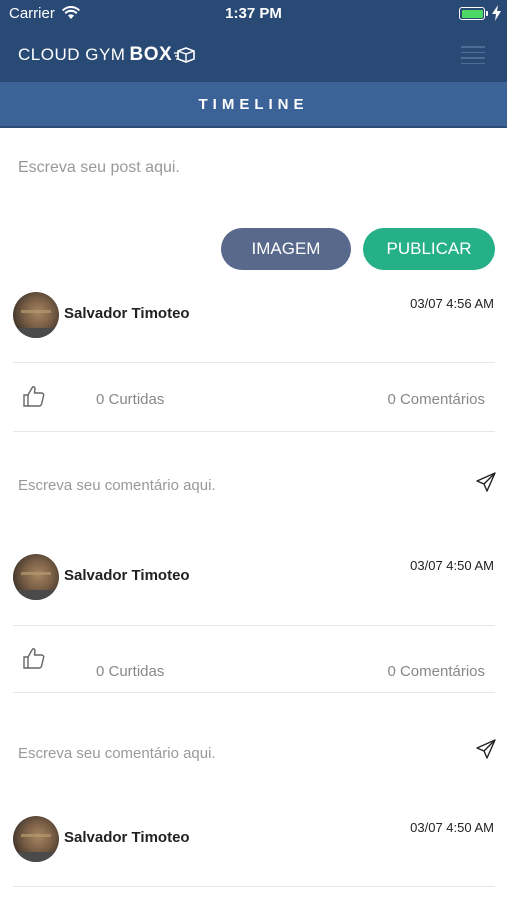 The image size is (507, 900). Describe the element at coordinates (151, 54) in the screenshot. I see `logo-box-text: BOX` at that location.